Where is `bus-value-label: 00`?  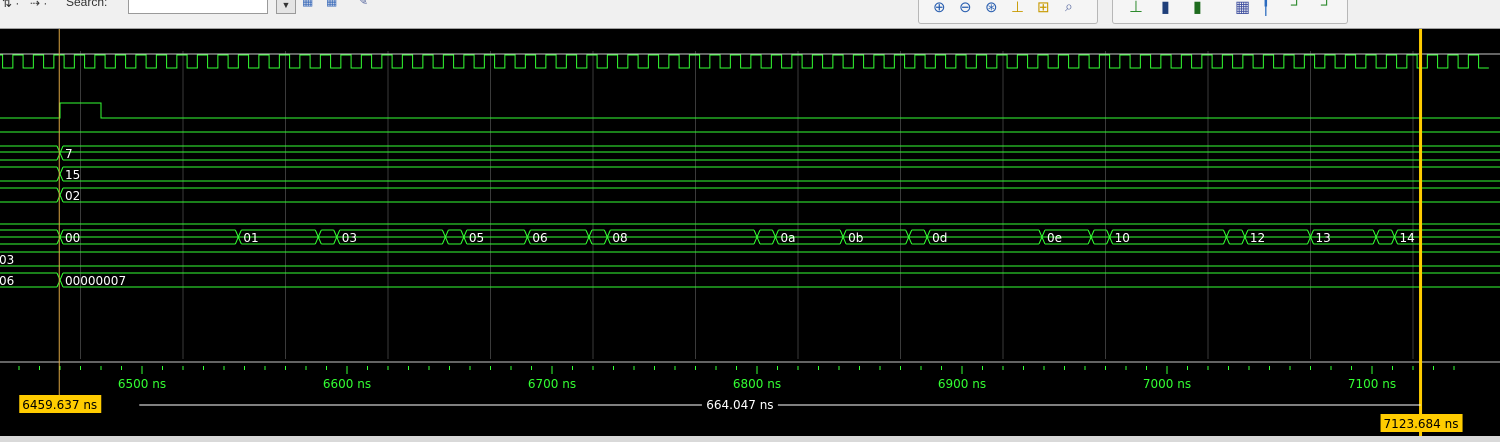 bus-value-label: 00 is located at coordinates (72, 238).